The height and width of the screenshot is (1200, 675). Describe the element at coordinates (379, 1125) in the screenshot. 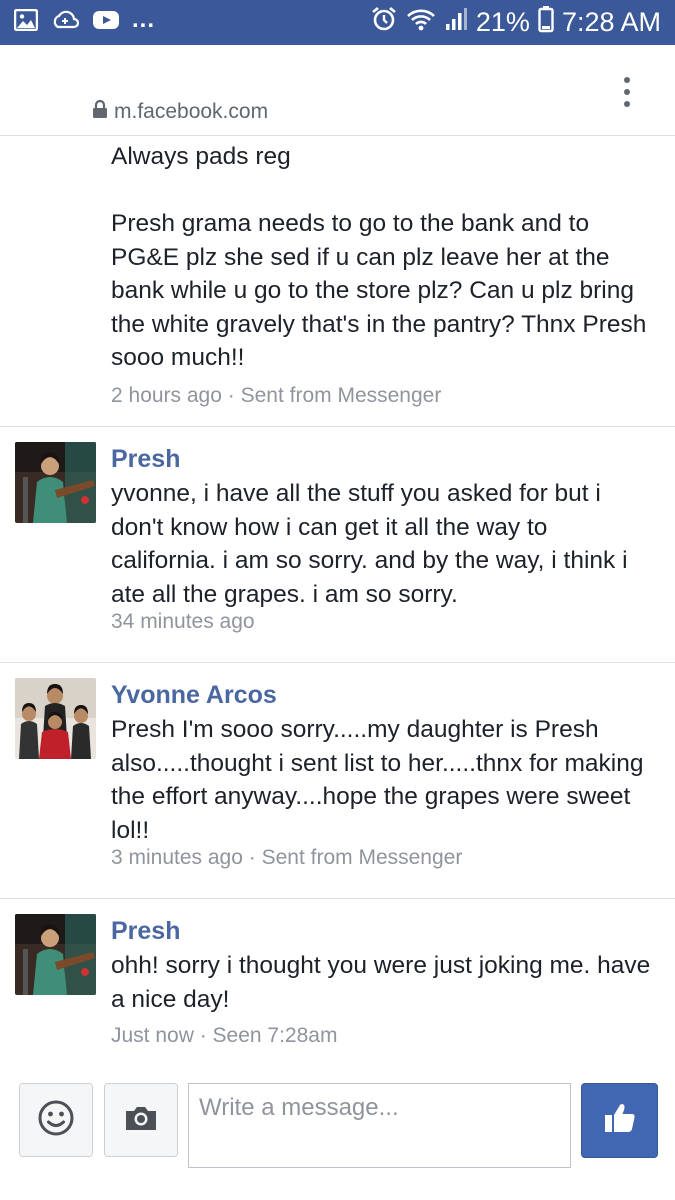

I see `message-input` at that location.